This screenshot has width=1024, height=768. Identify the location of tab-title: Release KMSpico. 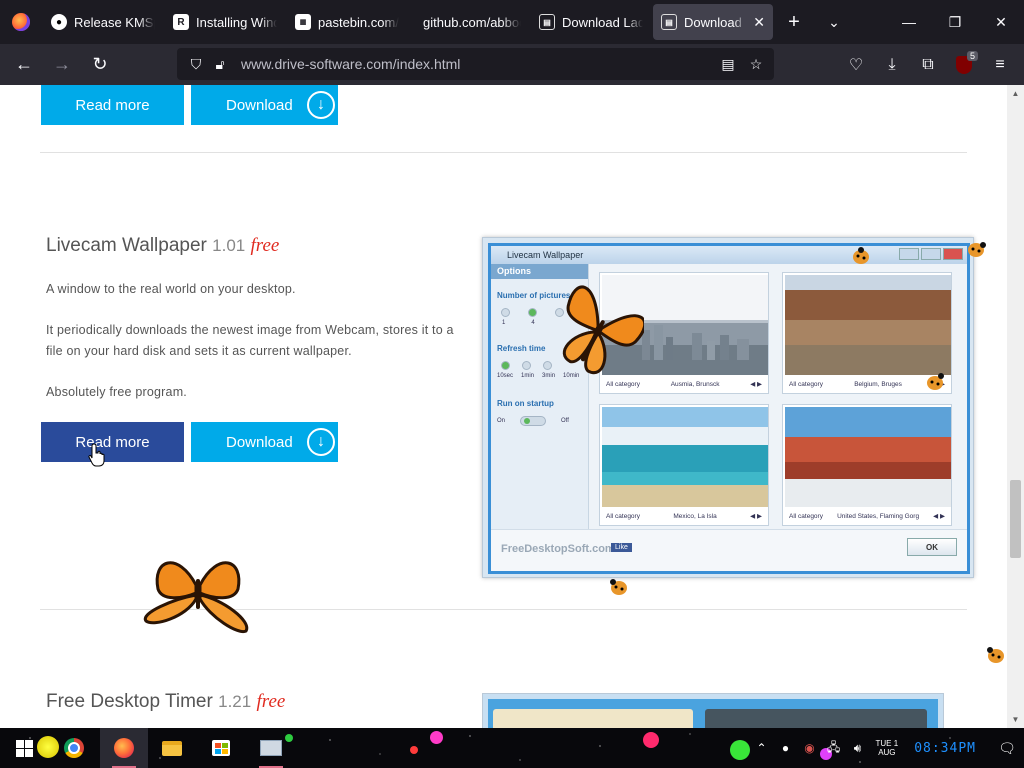
(114, 22).